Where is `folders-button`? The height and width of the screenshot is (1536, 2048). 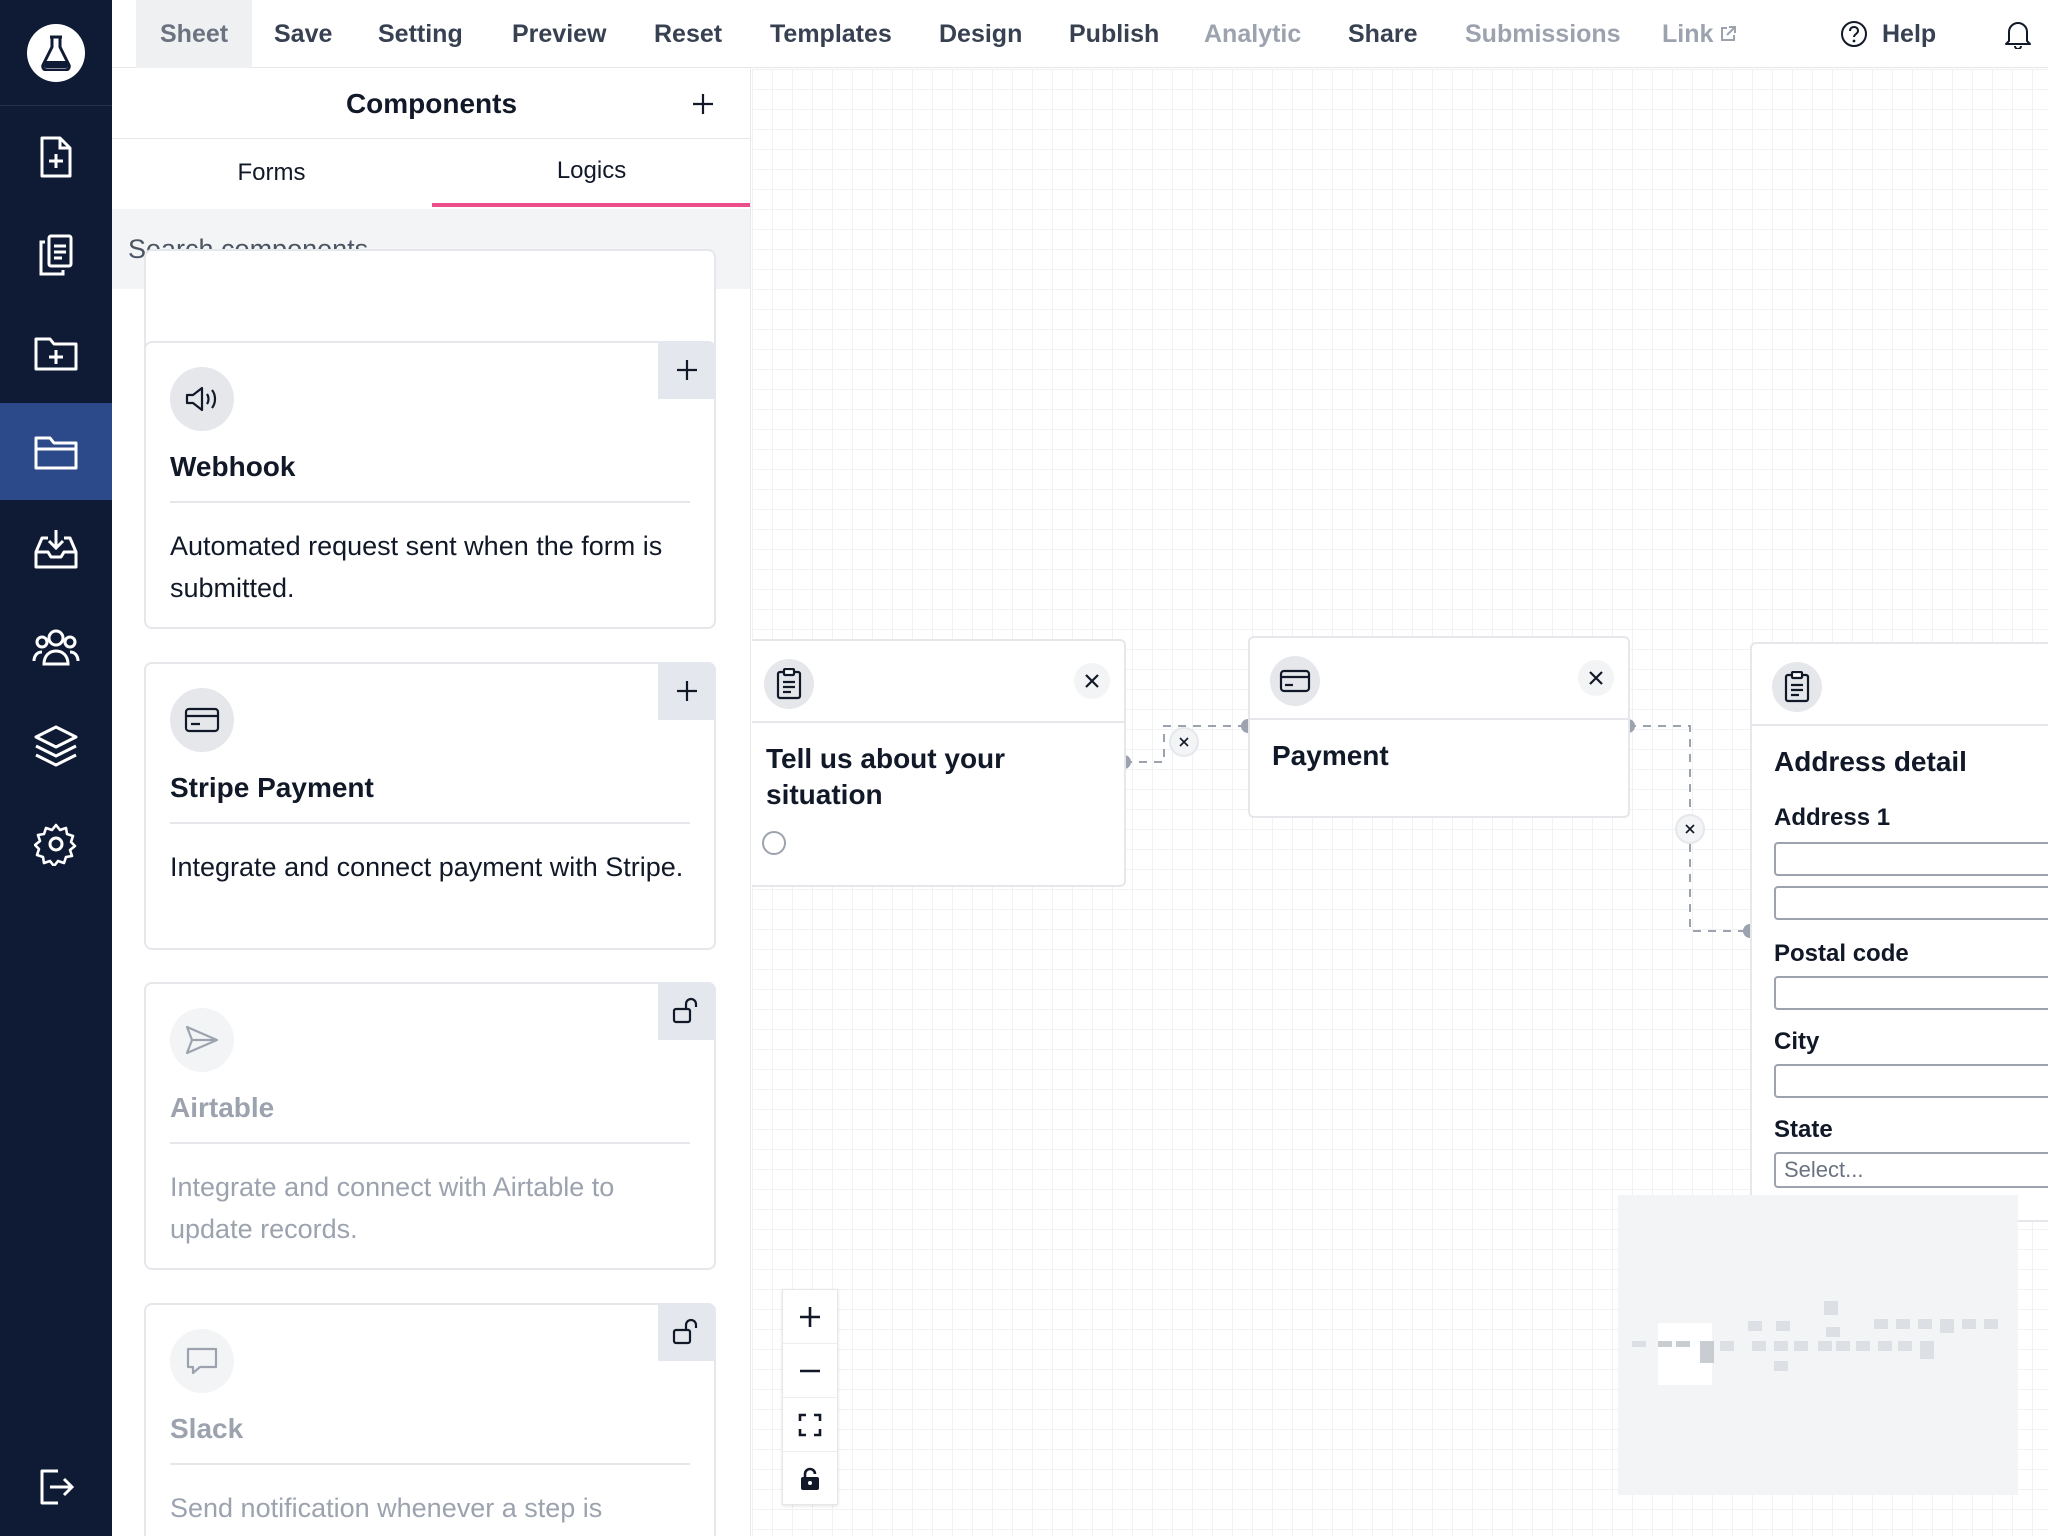
folders-button is located at coordinates (56, 451).